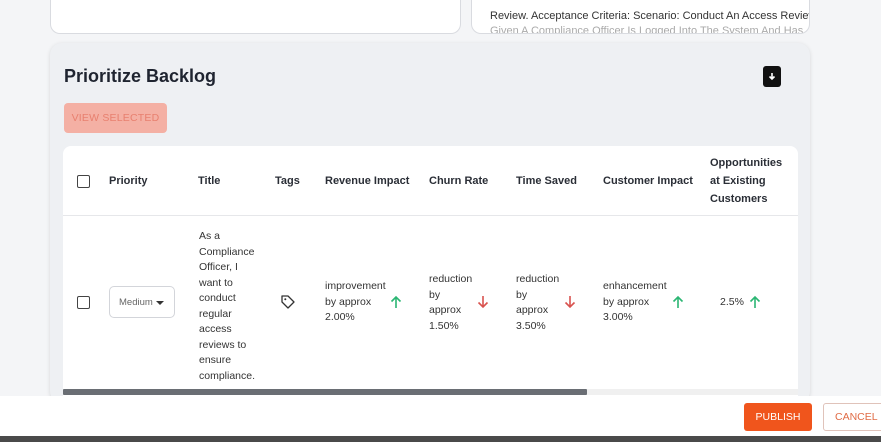  I want to click on view-selected-button: VIEW SELECTED, so click(115, 118).